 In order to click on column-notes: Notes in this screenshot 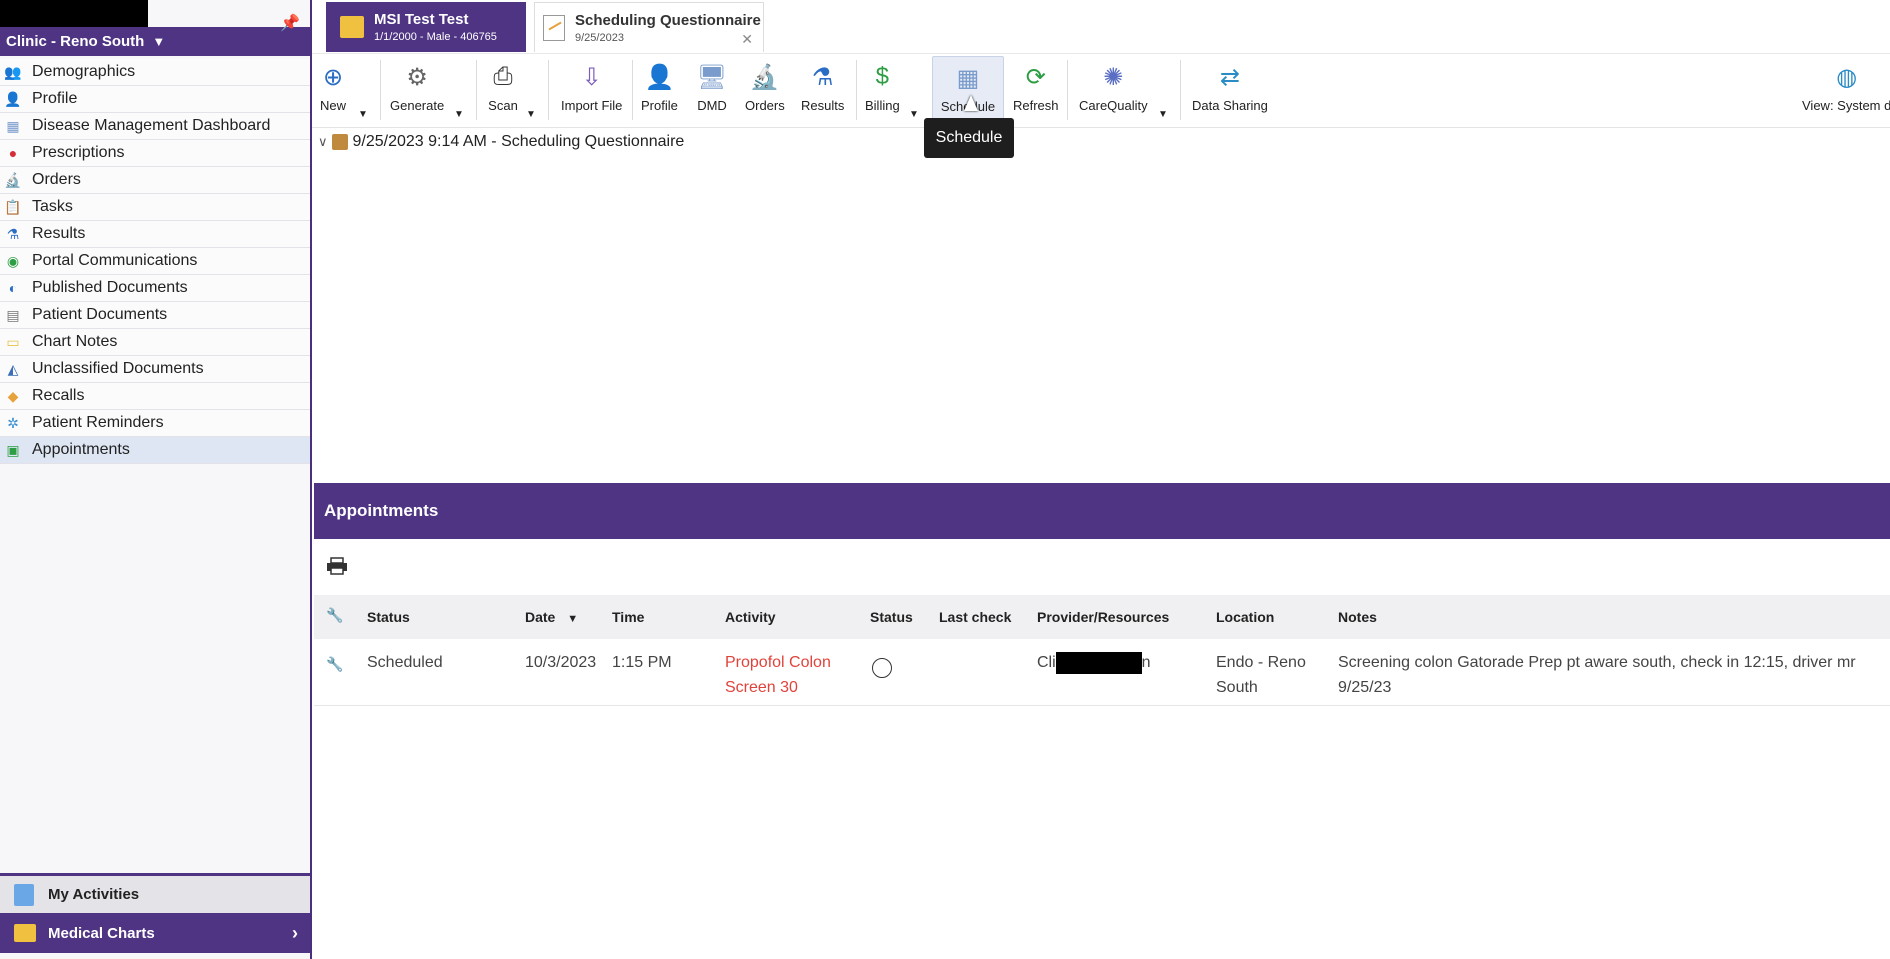, I will do `click(1357, 617)`.